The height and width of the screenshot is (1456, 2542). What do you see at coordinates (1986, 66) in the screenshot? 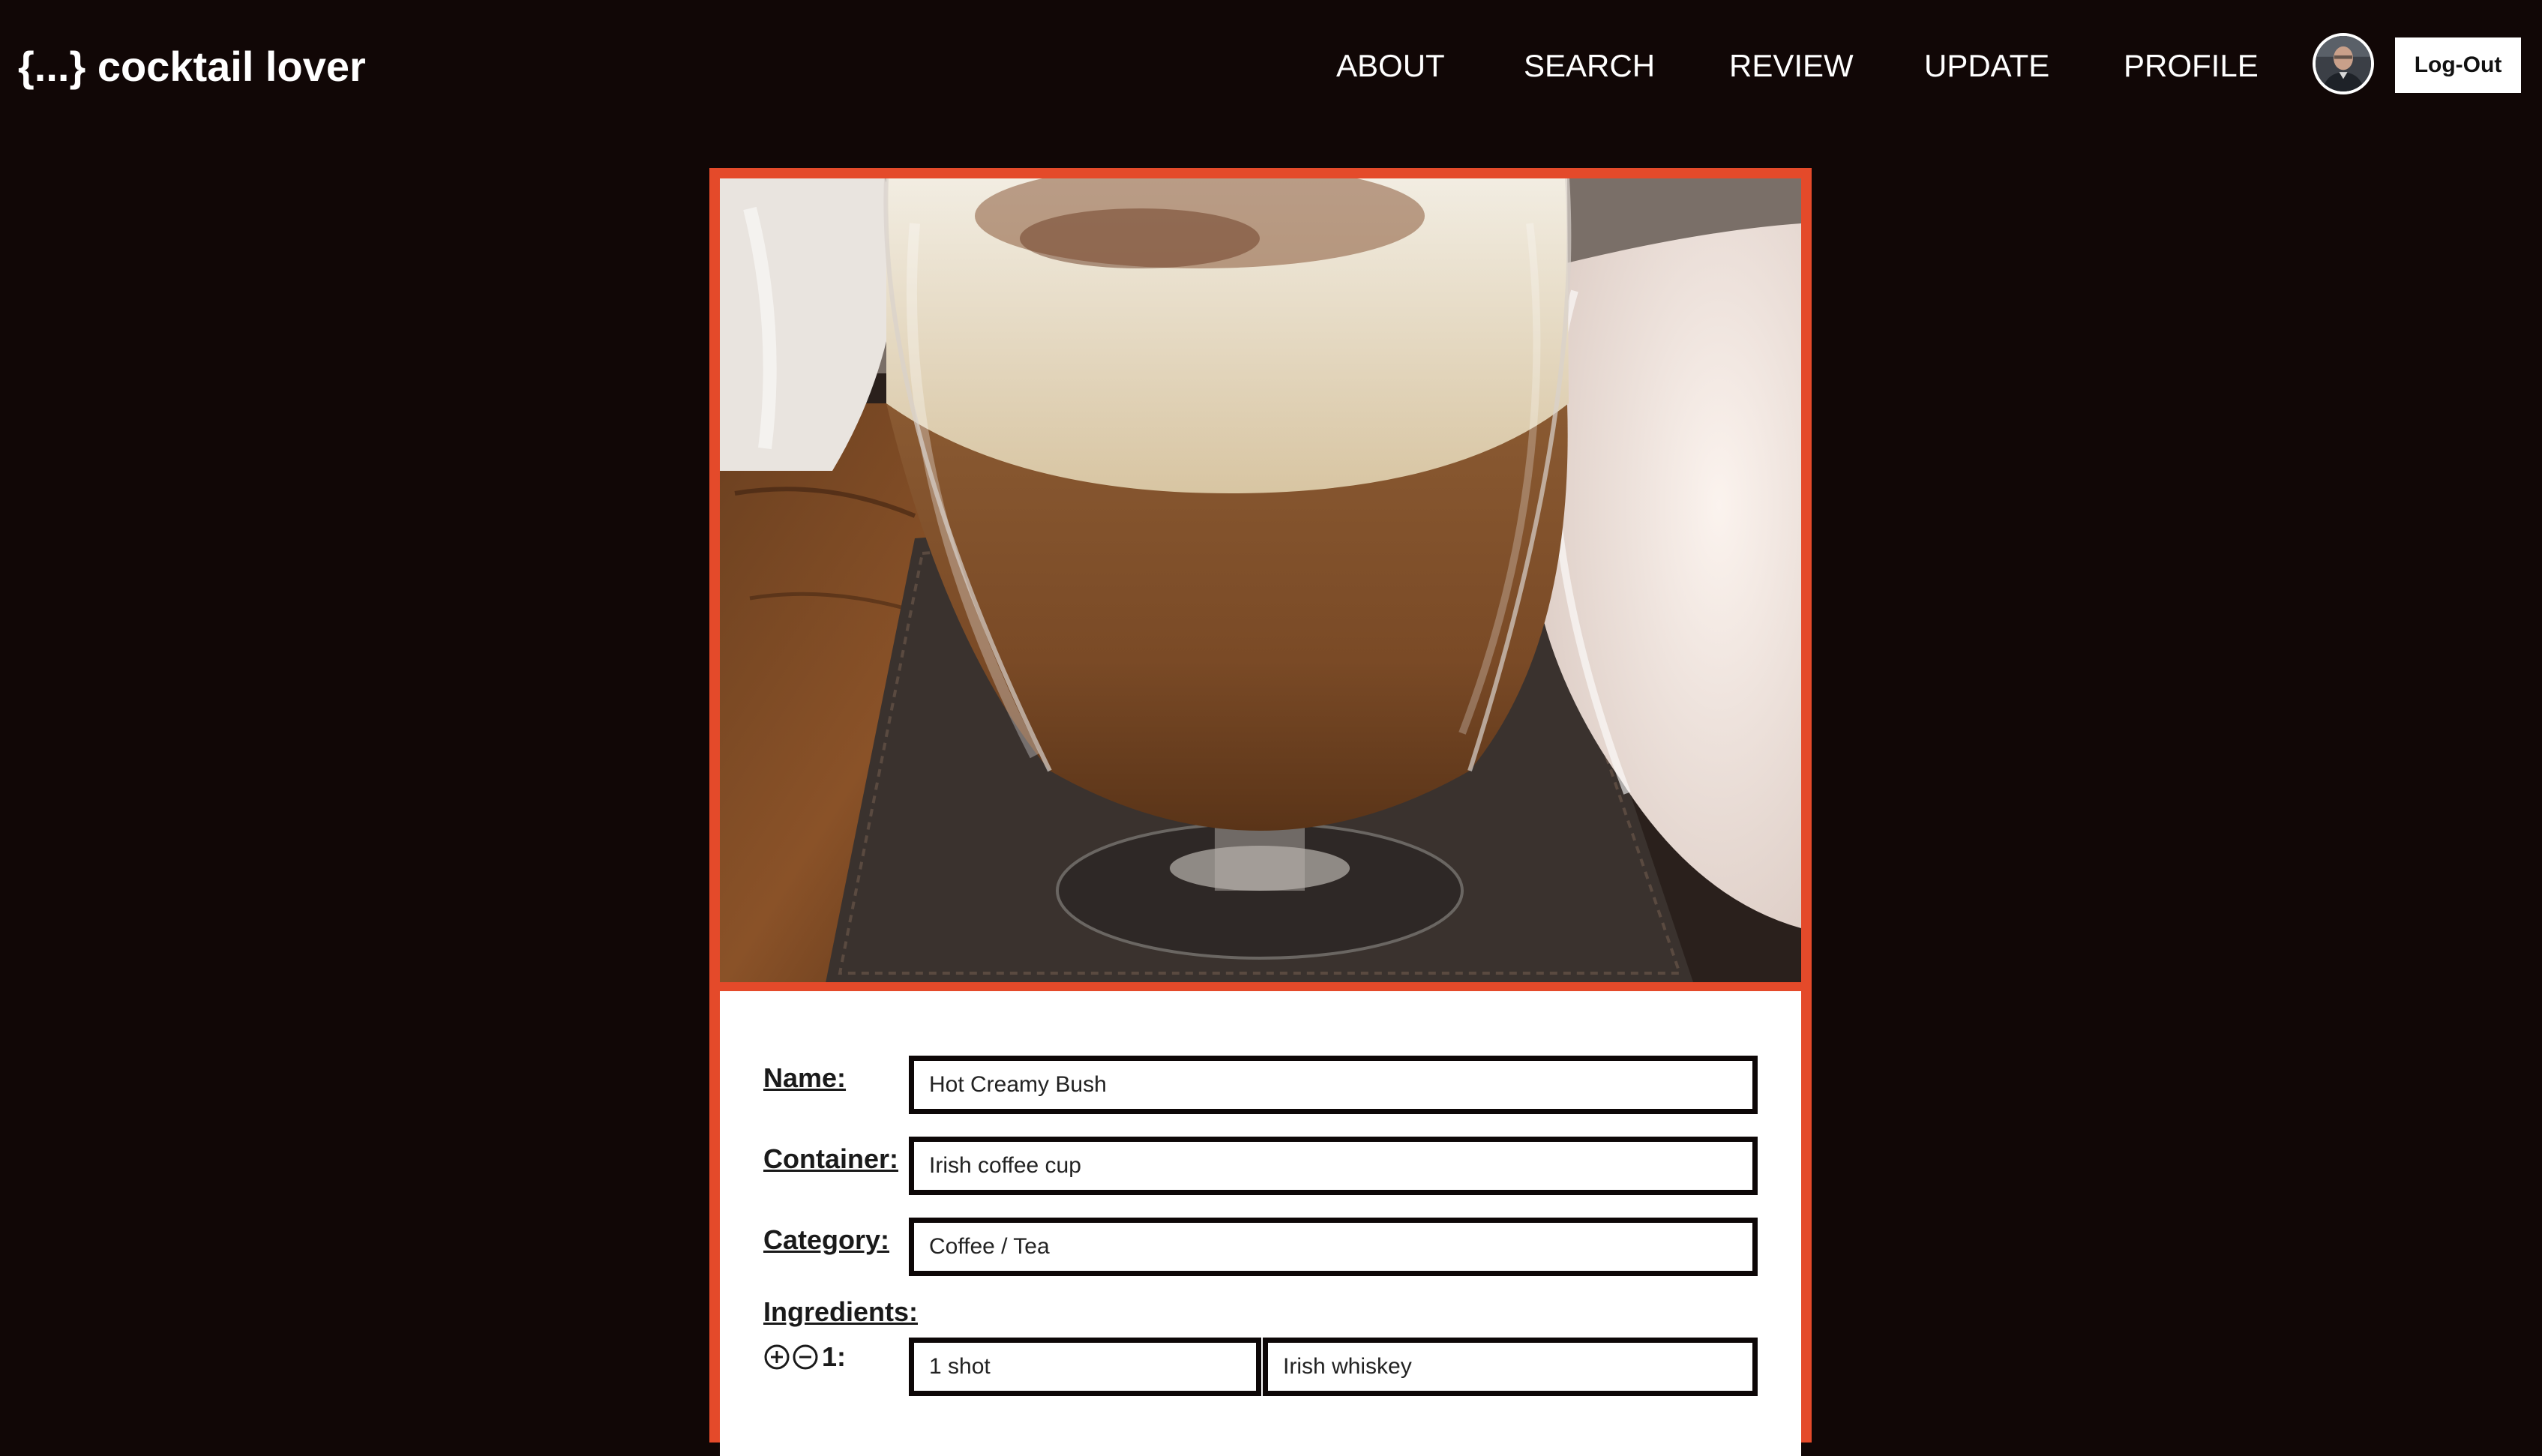
I see `nav-update: UPDATE` at bounding box center [1986, 66].